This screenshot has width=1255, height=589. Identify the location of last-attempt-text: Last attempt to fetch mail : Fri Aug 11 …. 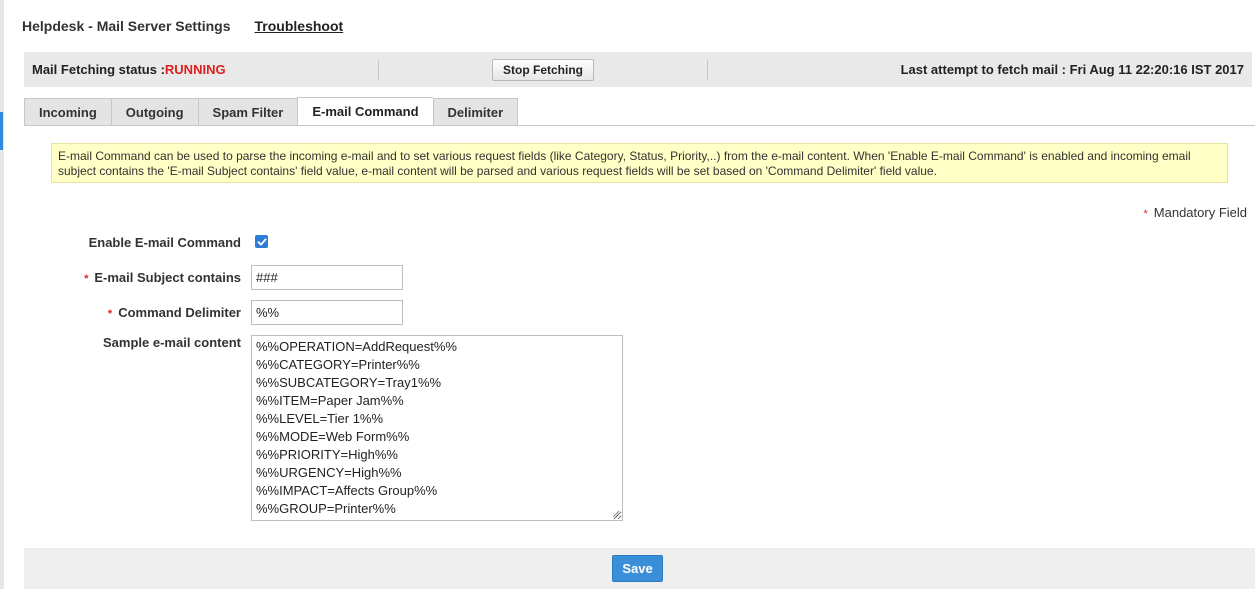
(1072, 69).